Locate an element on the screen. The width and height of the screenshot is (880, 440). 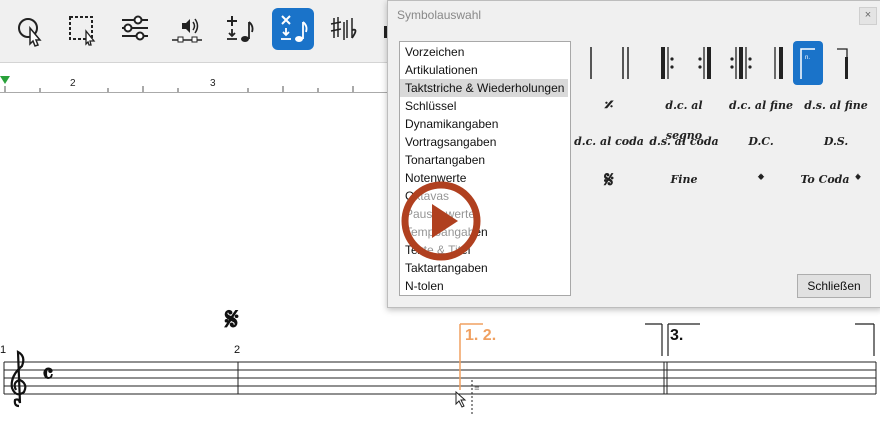
barline-symbols: n. is located at coordinates (719, 63).